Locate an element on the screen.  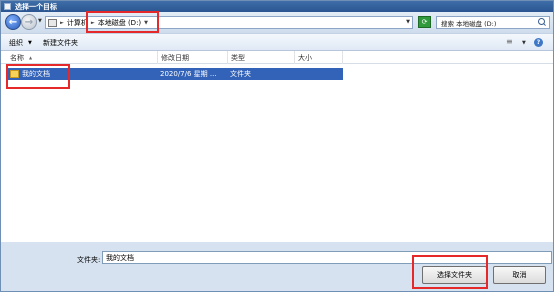
help-icon: ? is located at coordinates (538, 42).